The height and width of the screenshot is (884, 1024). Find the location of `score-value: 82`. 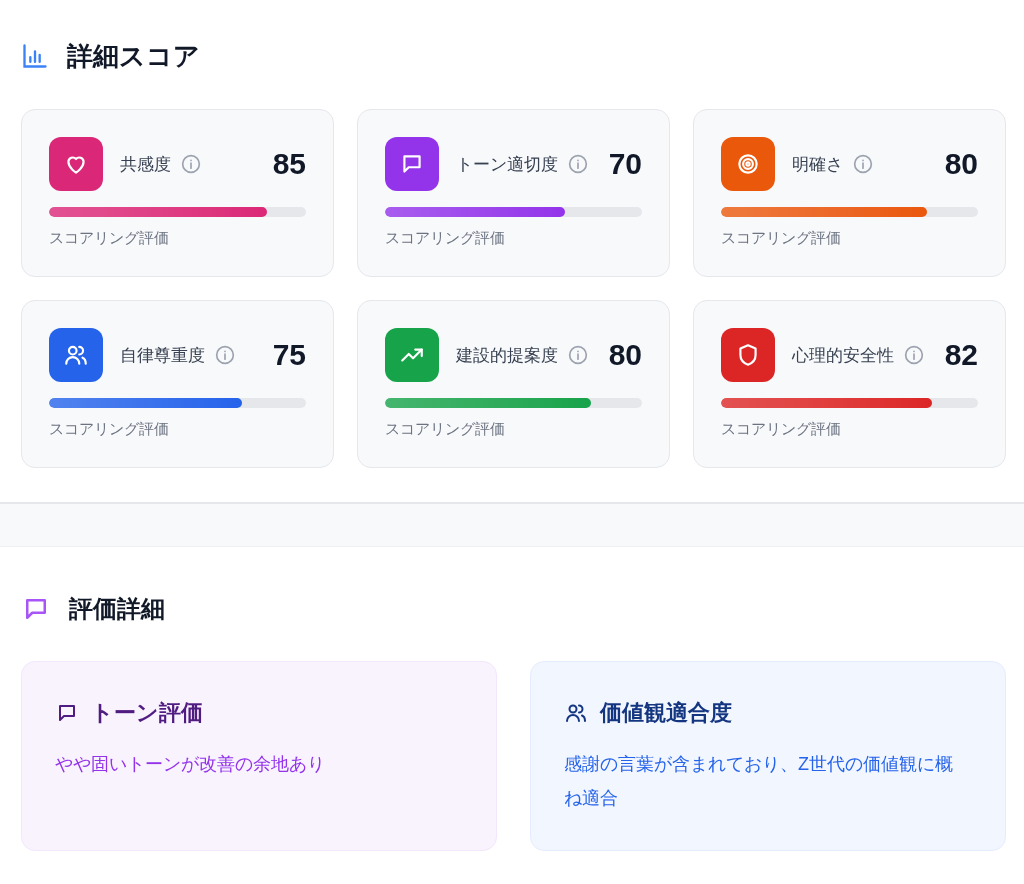

score-value: 82 is located at coordinates (961, 355).